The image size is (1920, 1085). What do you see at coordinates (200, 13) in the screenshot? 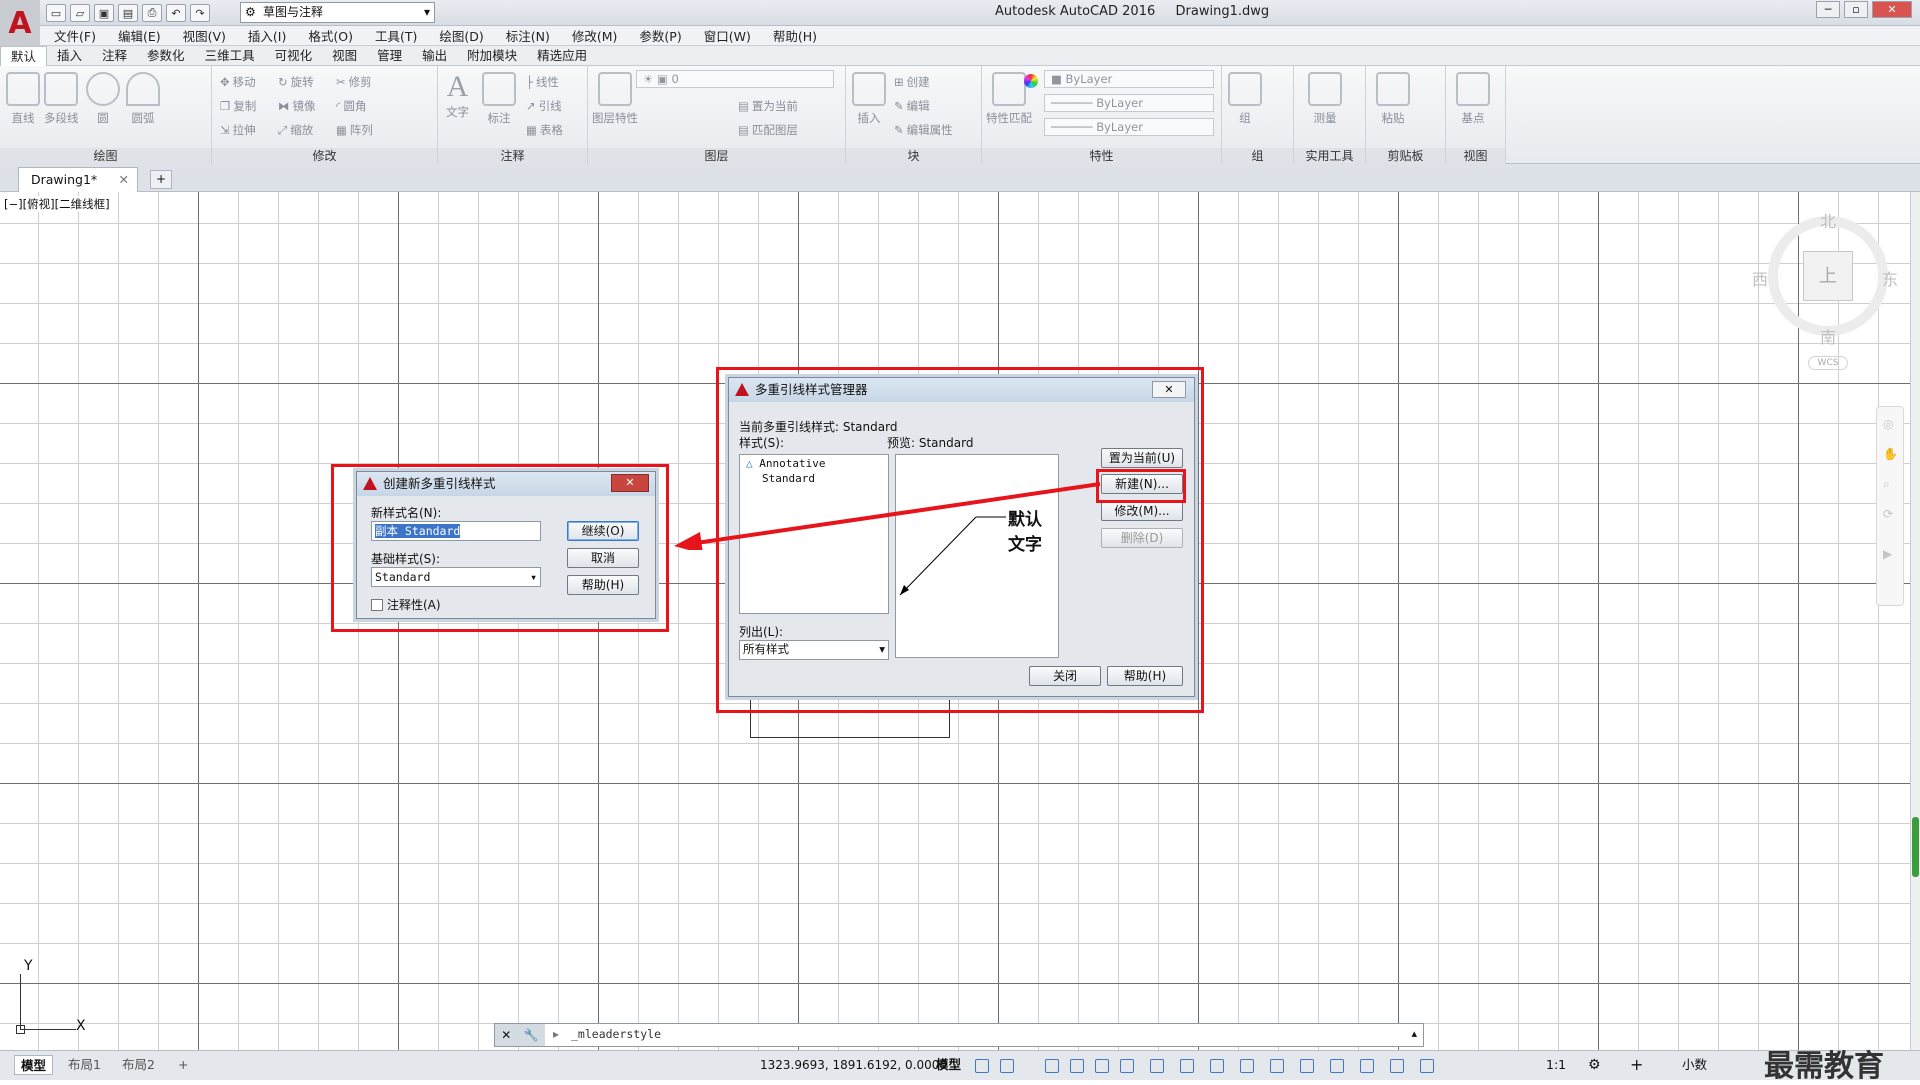
I see `redo-icon: ↷` at bounding box center [200, 13].